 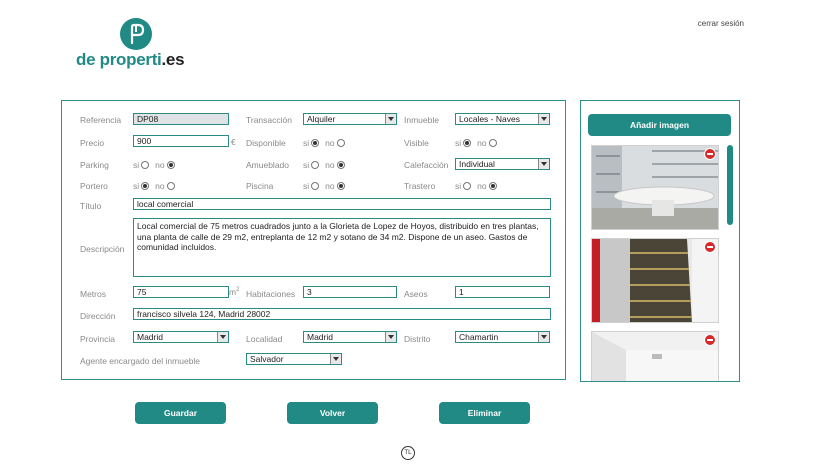 What do you see at coordinates (330, 143) in the screenshot?
I see `disponible-no-label: no` at bounding box center [330, 143].